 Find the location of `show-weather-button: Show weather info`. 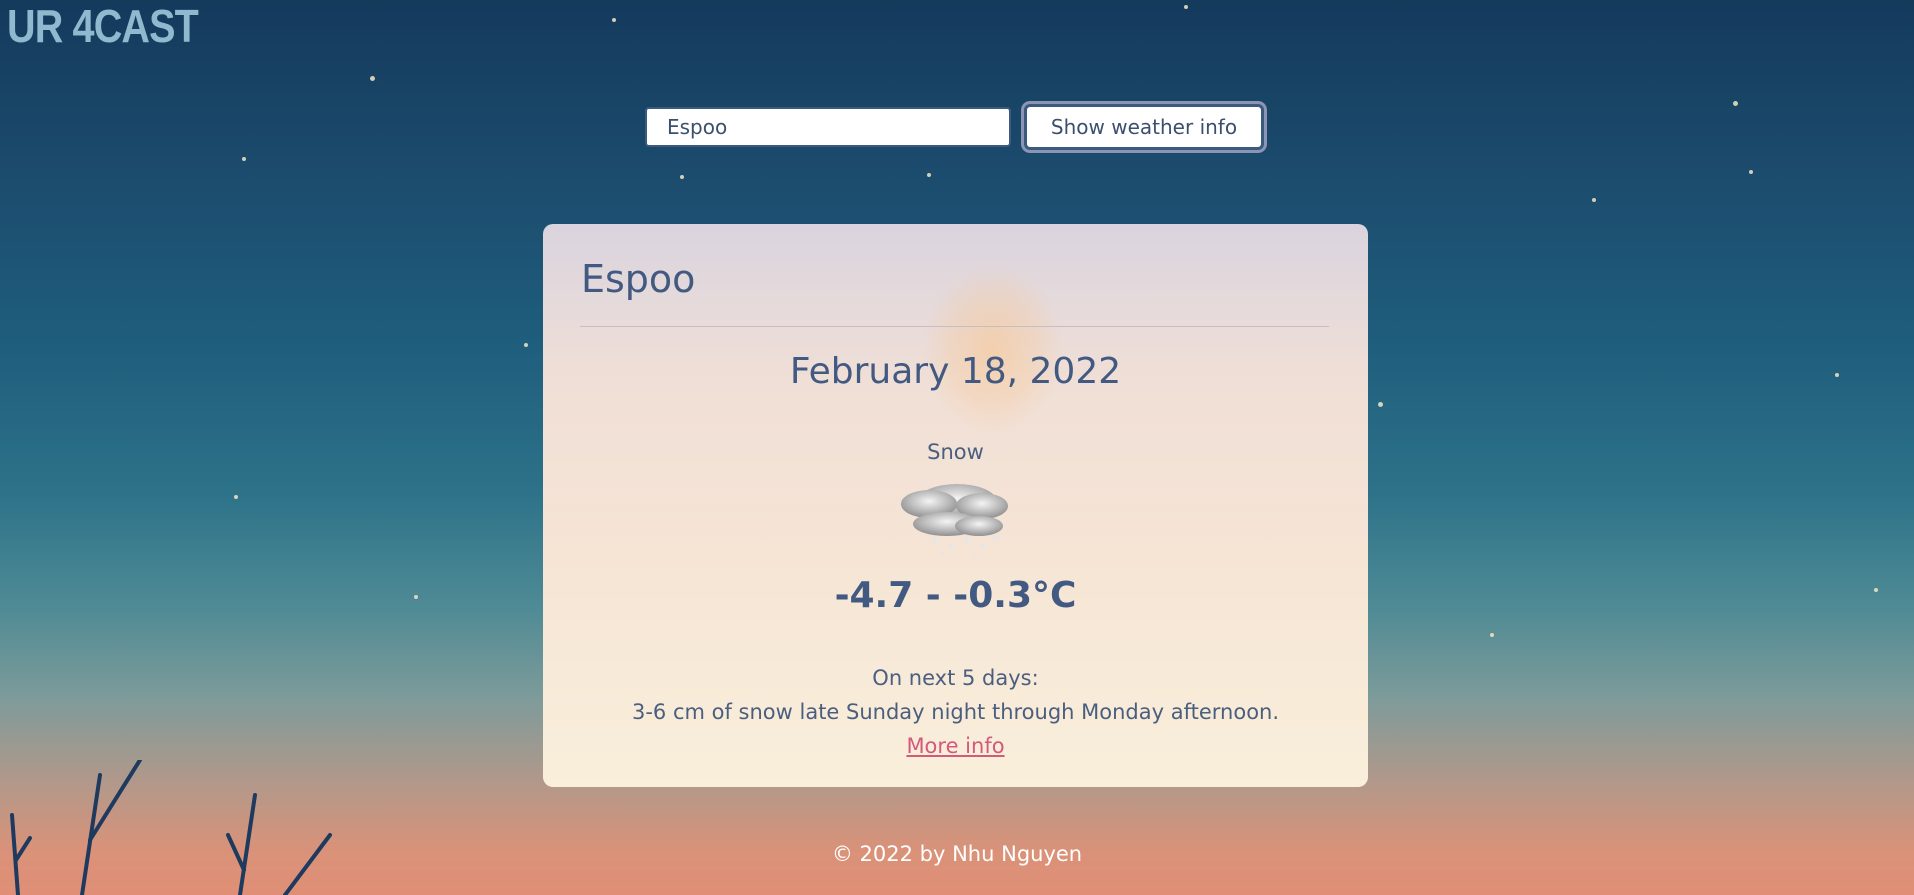

show-weather-button: Show weather info is located at coordinates (1144, 127).